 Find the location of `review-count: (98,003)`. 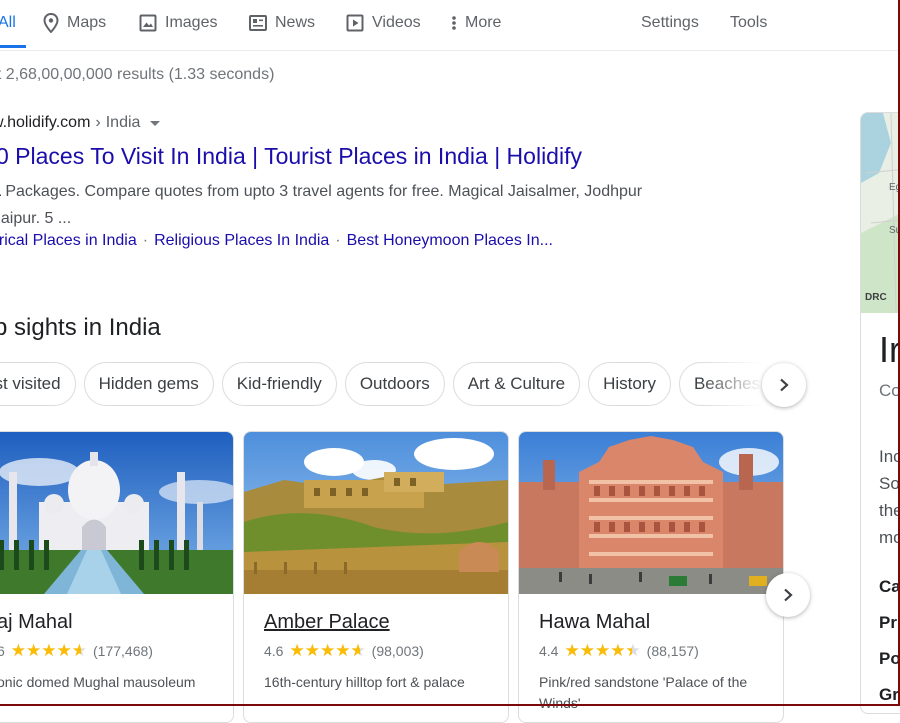

review-count: (98,003) is located at coordinates (397, 650).